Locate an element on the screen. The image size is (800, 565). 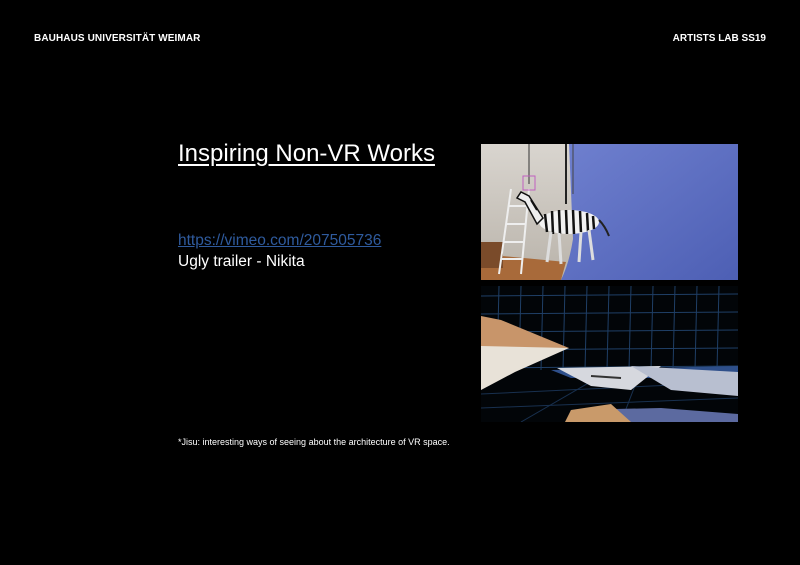
video-caption: Ugly trailer - Nikita is located at coordinates (241, 261).